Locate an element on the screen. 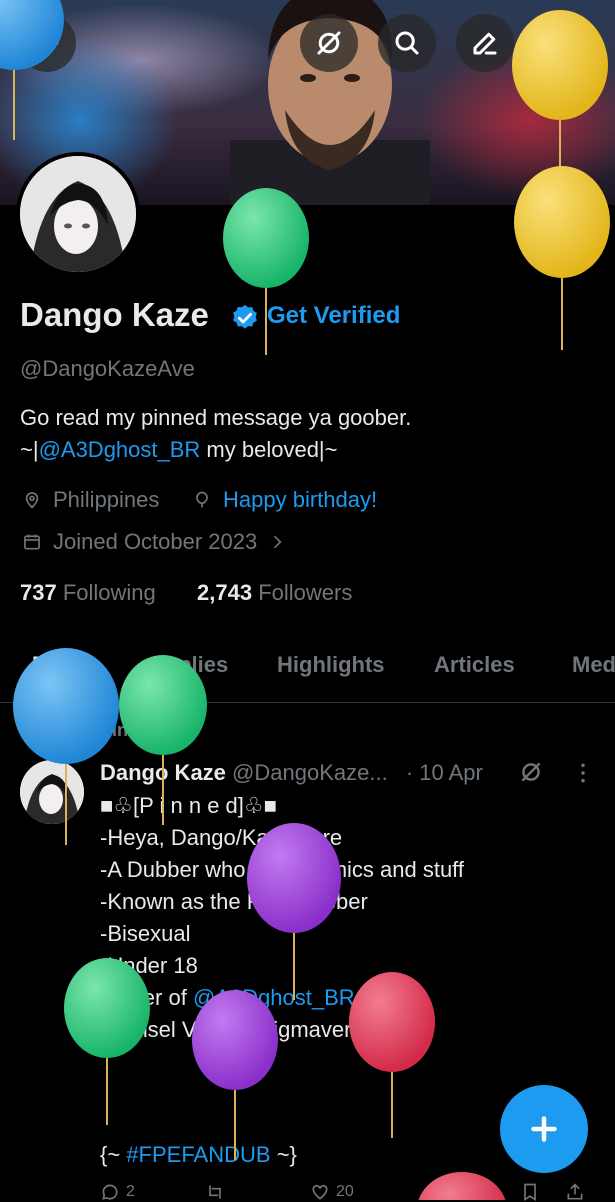 This screenshot has height=1202, width=615. location-text: Philippines is located at coordinates (106, 499).